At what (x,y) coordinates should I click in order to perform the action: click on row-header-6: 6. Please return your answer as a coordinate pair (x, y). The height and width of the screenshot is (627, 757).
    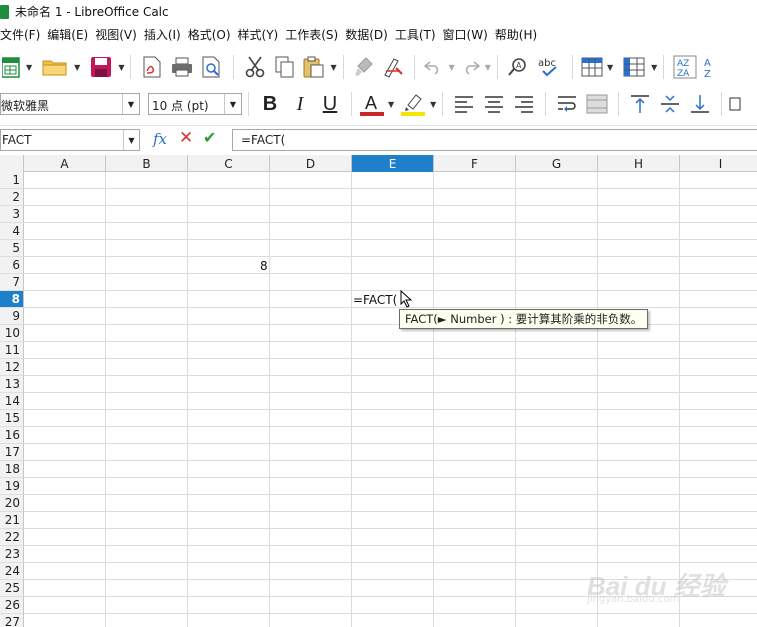
    Looking at the image, I should click on (12, 265).